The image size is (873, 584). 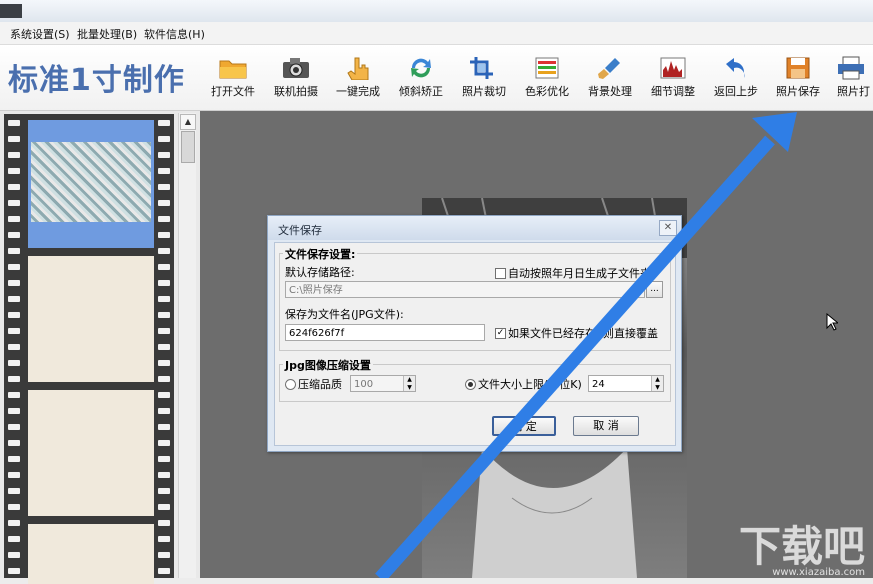 I want to click on thumbnail-selected, so click(x=91, y=184).